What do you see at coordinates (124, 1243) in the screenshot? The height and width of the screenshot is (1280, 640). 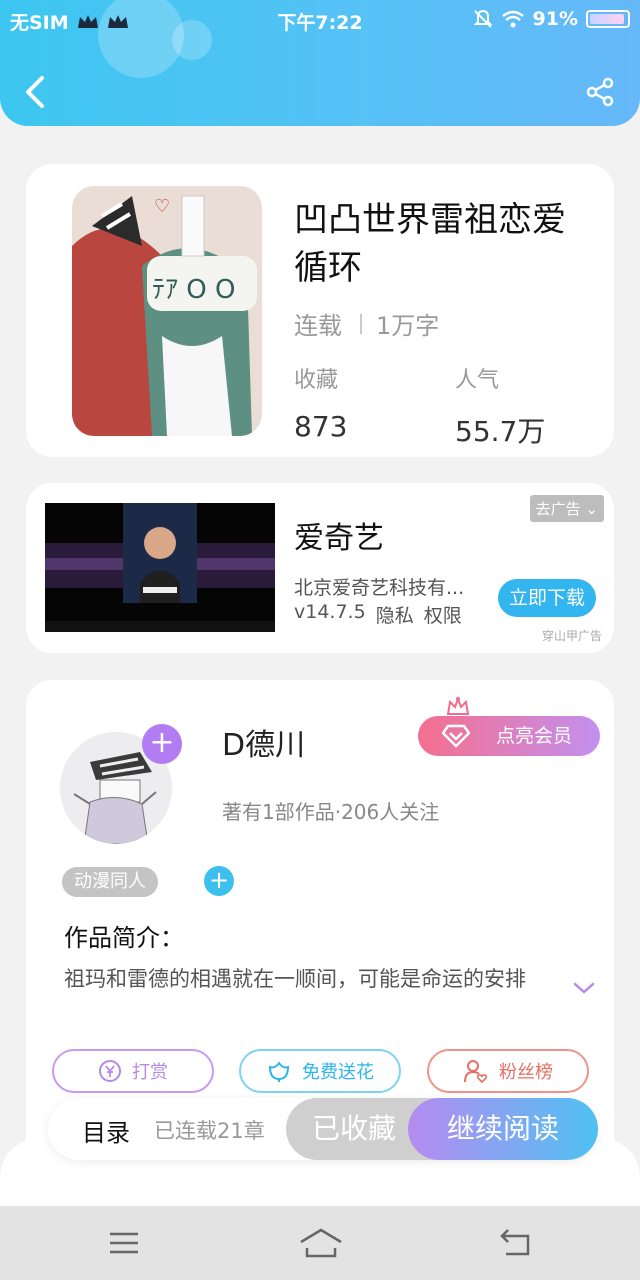 I see `menu-icon` at bounding box center [124, 1243].